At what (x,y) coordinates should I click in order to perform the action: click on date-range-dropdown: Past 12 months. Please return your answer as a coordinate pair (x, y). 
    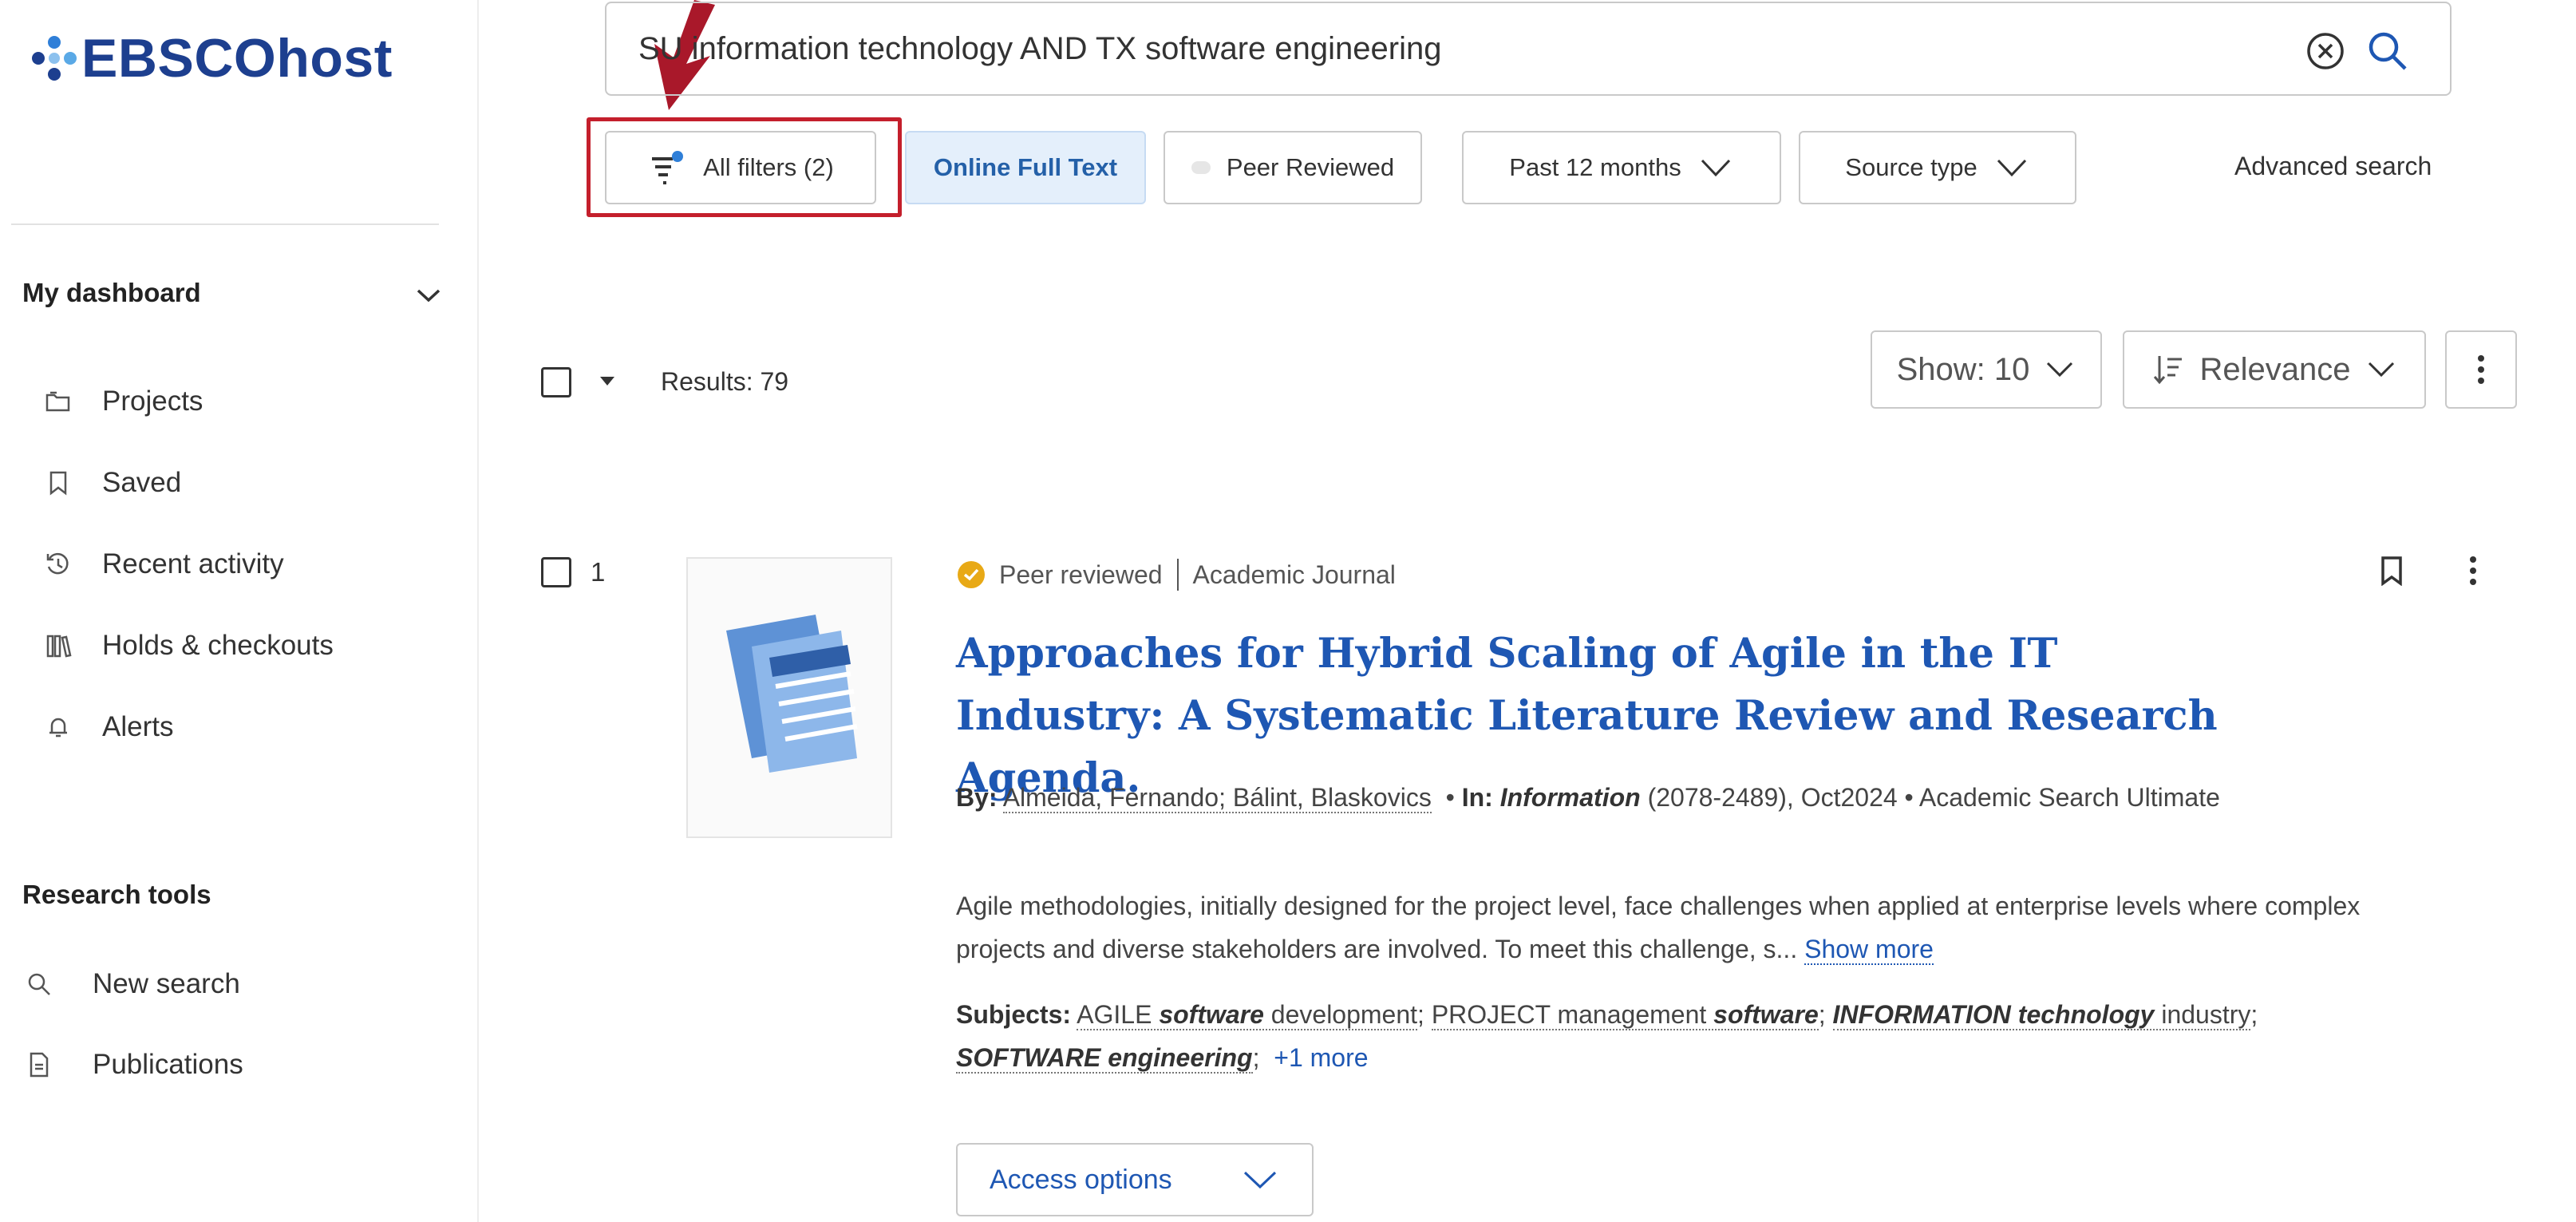
    Looking at the image, I should click on (1621, 167).